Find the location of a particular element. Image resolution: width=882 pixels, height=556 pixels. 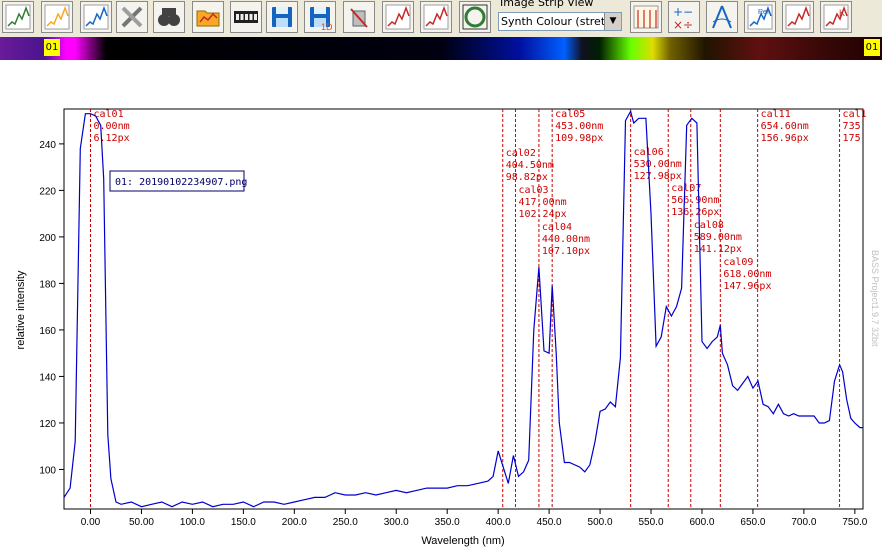

x-tick-label: 100.0 is located at coordinates (192, 522).